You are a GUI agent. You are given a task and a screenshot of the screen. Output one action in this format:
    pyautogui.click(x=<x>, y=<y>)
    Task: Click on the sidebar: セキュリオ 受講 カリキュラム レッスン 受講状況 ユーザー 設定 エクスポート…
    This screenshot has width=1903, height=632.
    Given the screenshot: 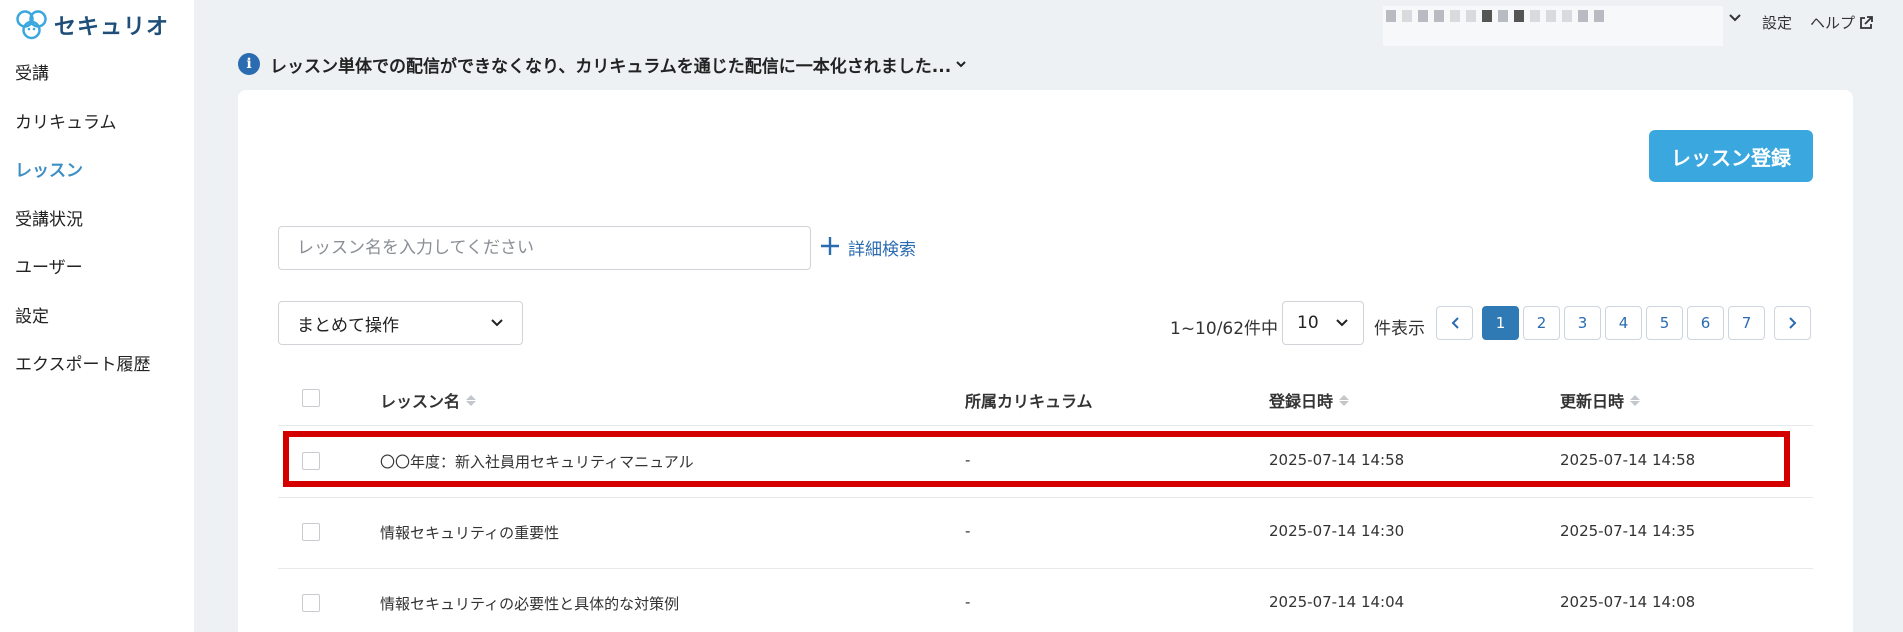 What is the action you would take?
    pyautogui.click(x=97, y=316)
    